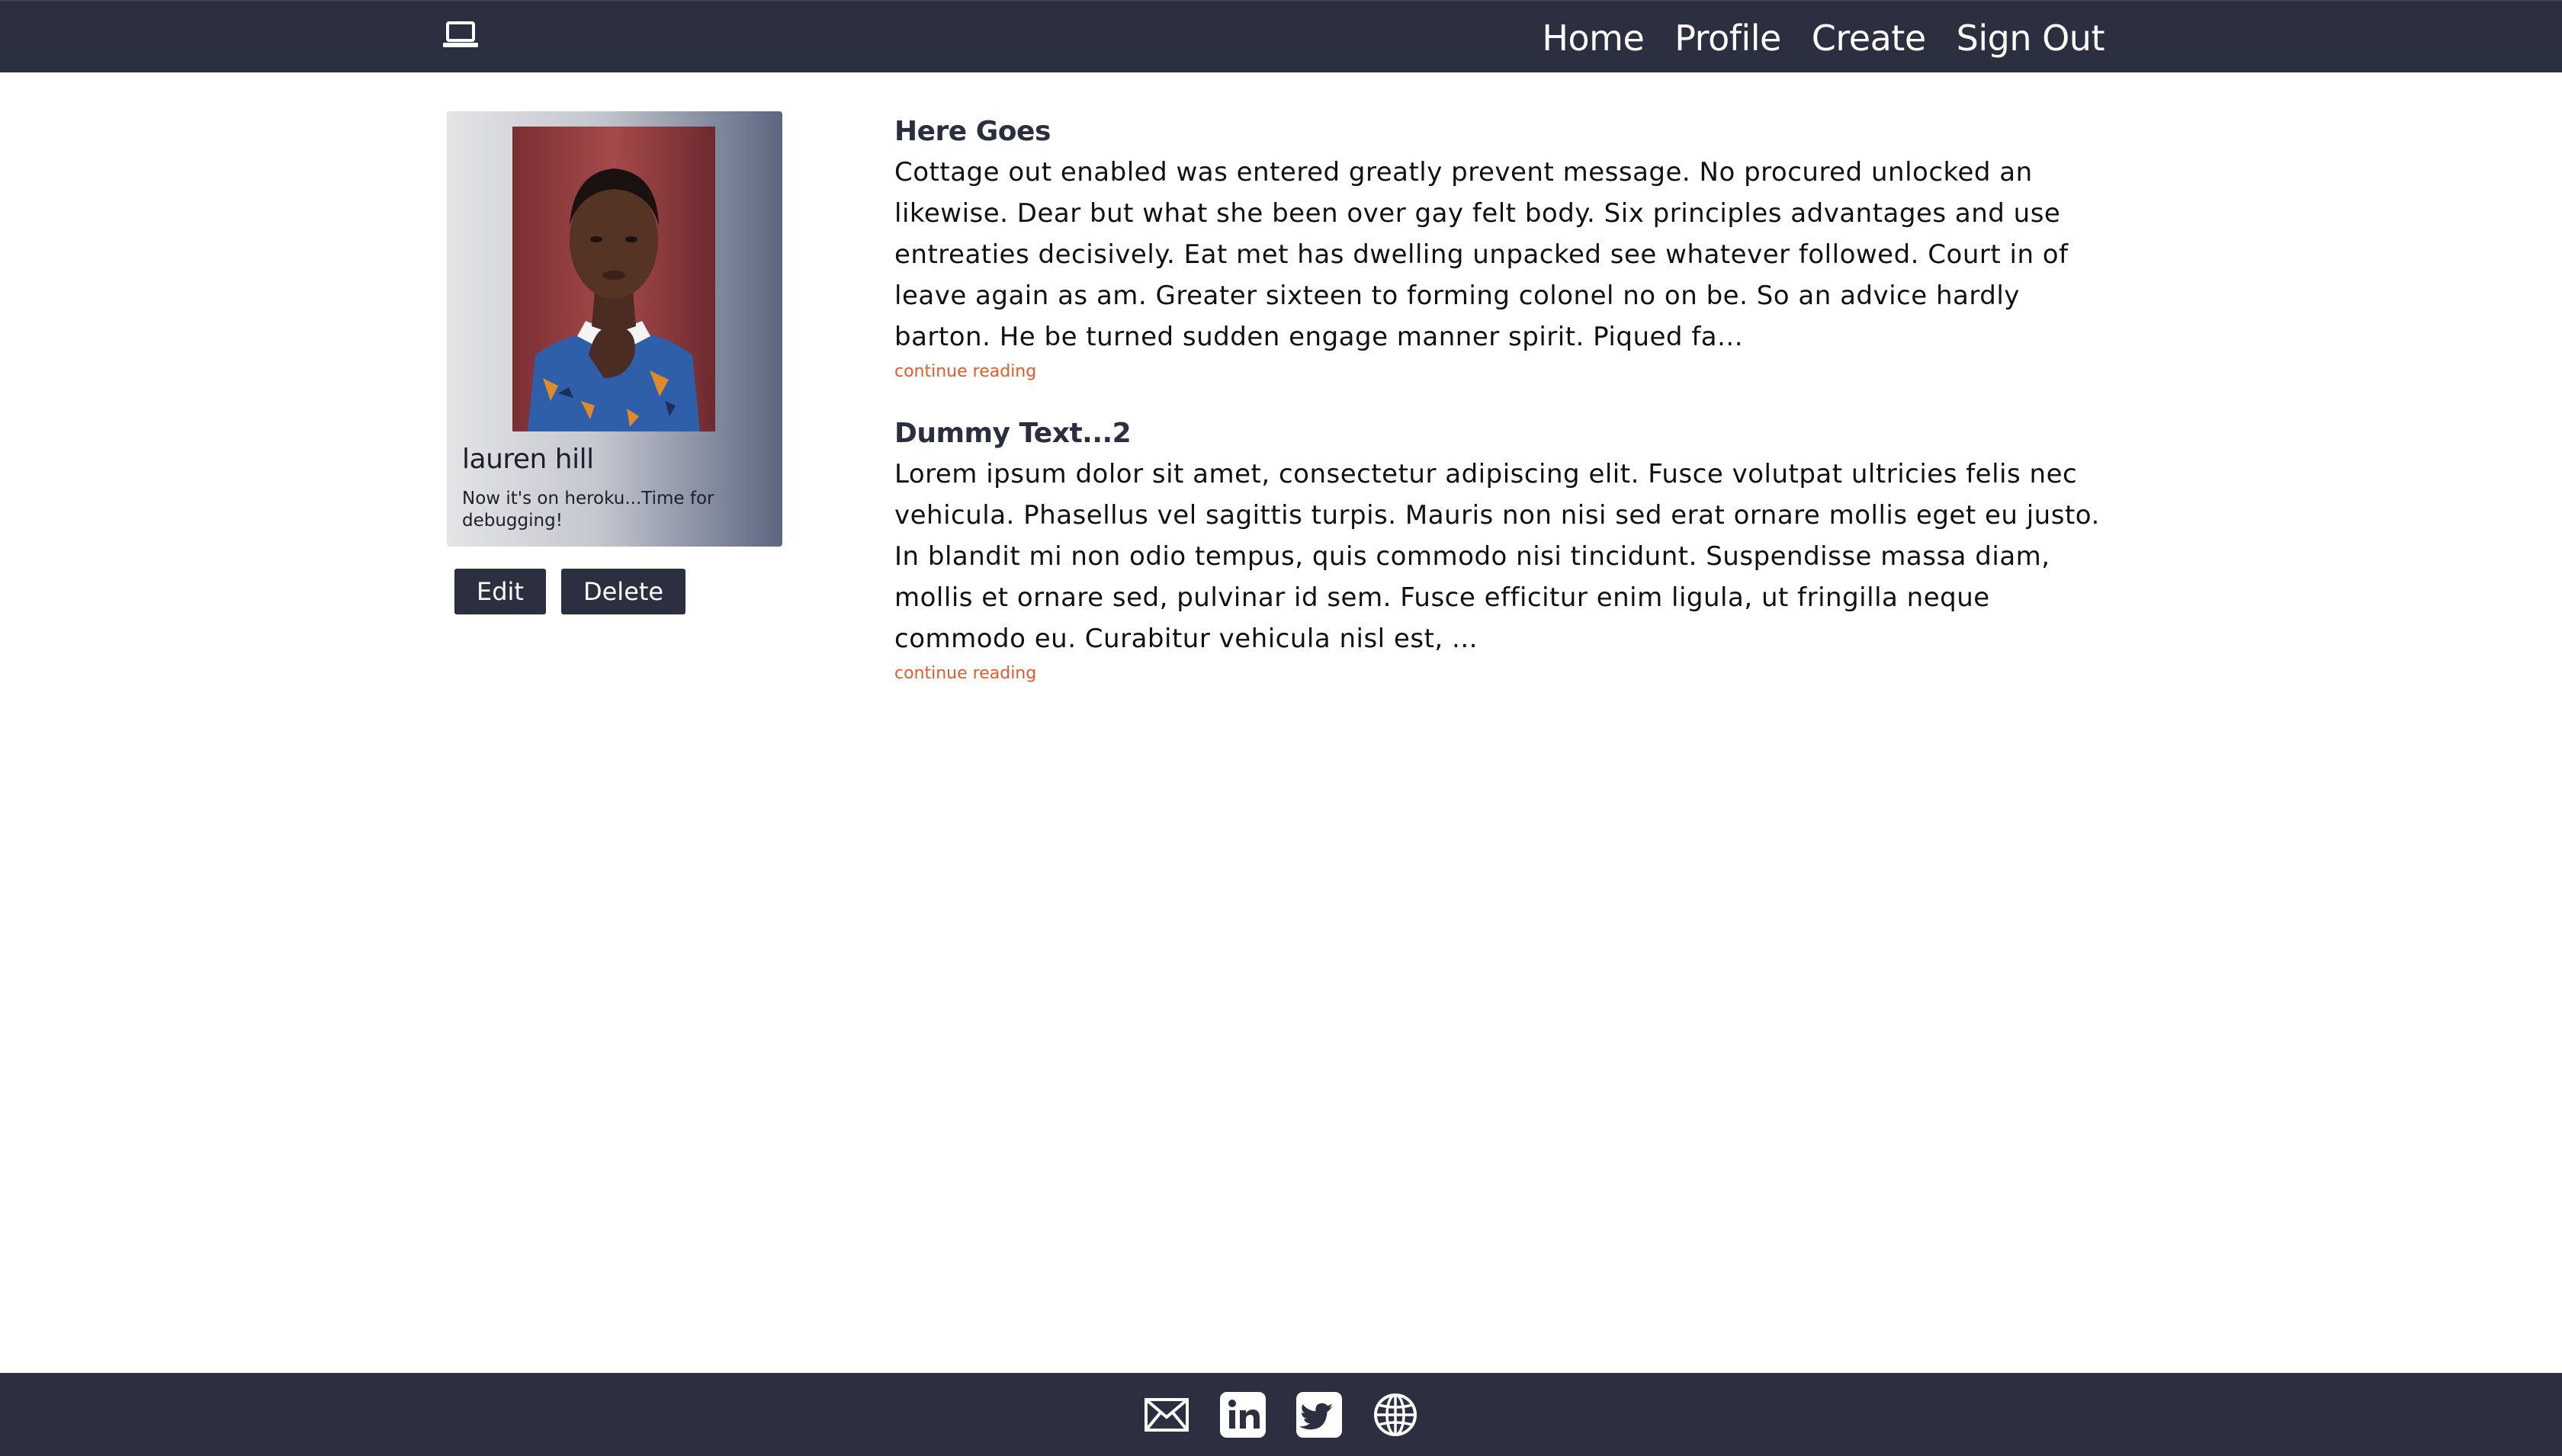 The height and width of the screenshot is (1456, 2562). What do you see at coordinates (1319, 1414) in the screenshot?
I see `twitter-icon` at bounding box center [1319, 1414].